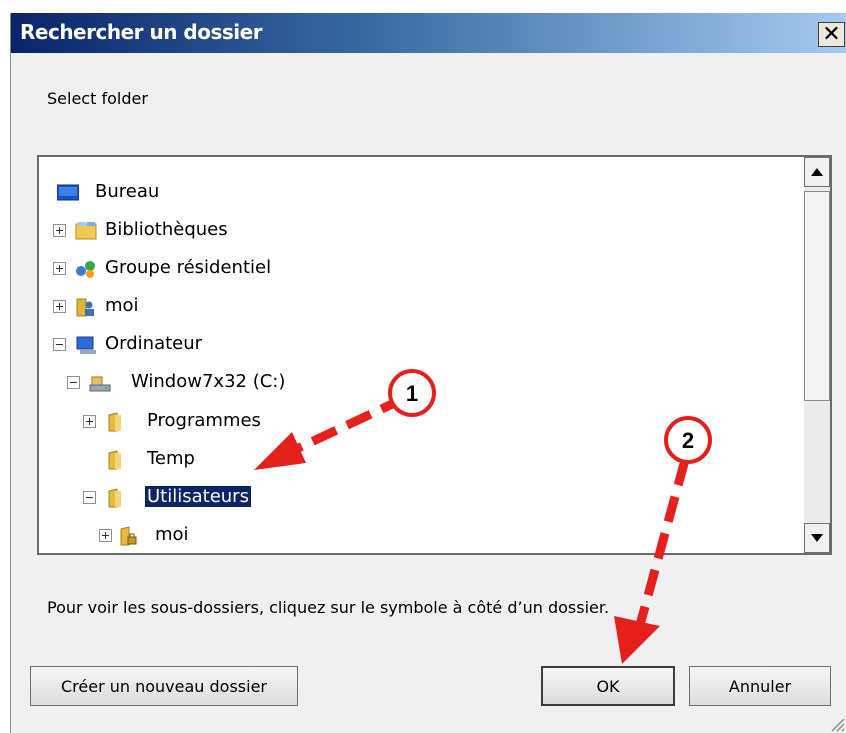 The image size is (846, 733). I want to click on tree-item-utilisateurs-moi: moi, so click(249, 536).